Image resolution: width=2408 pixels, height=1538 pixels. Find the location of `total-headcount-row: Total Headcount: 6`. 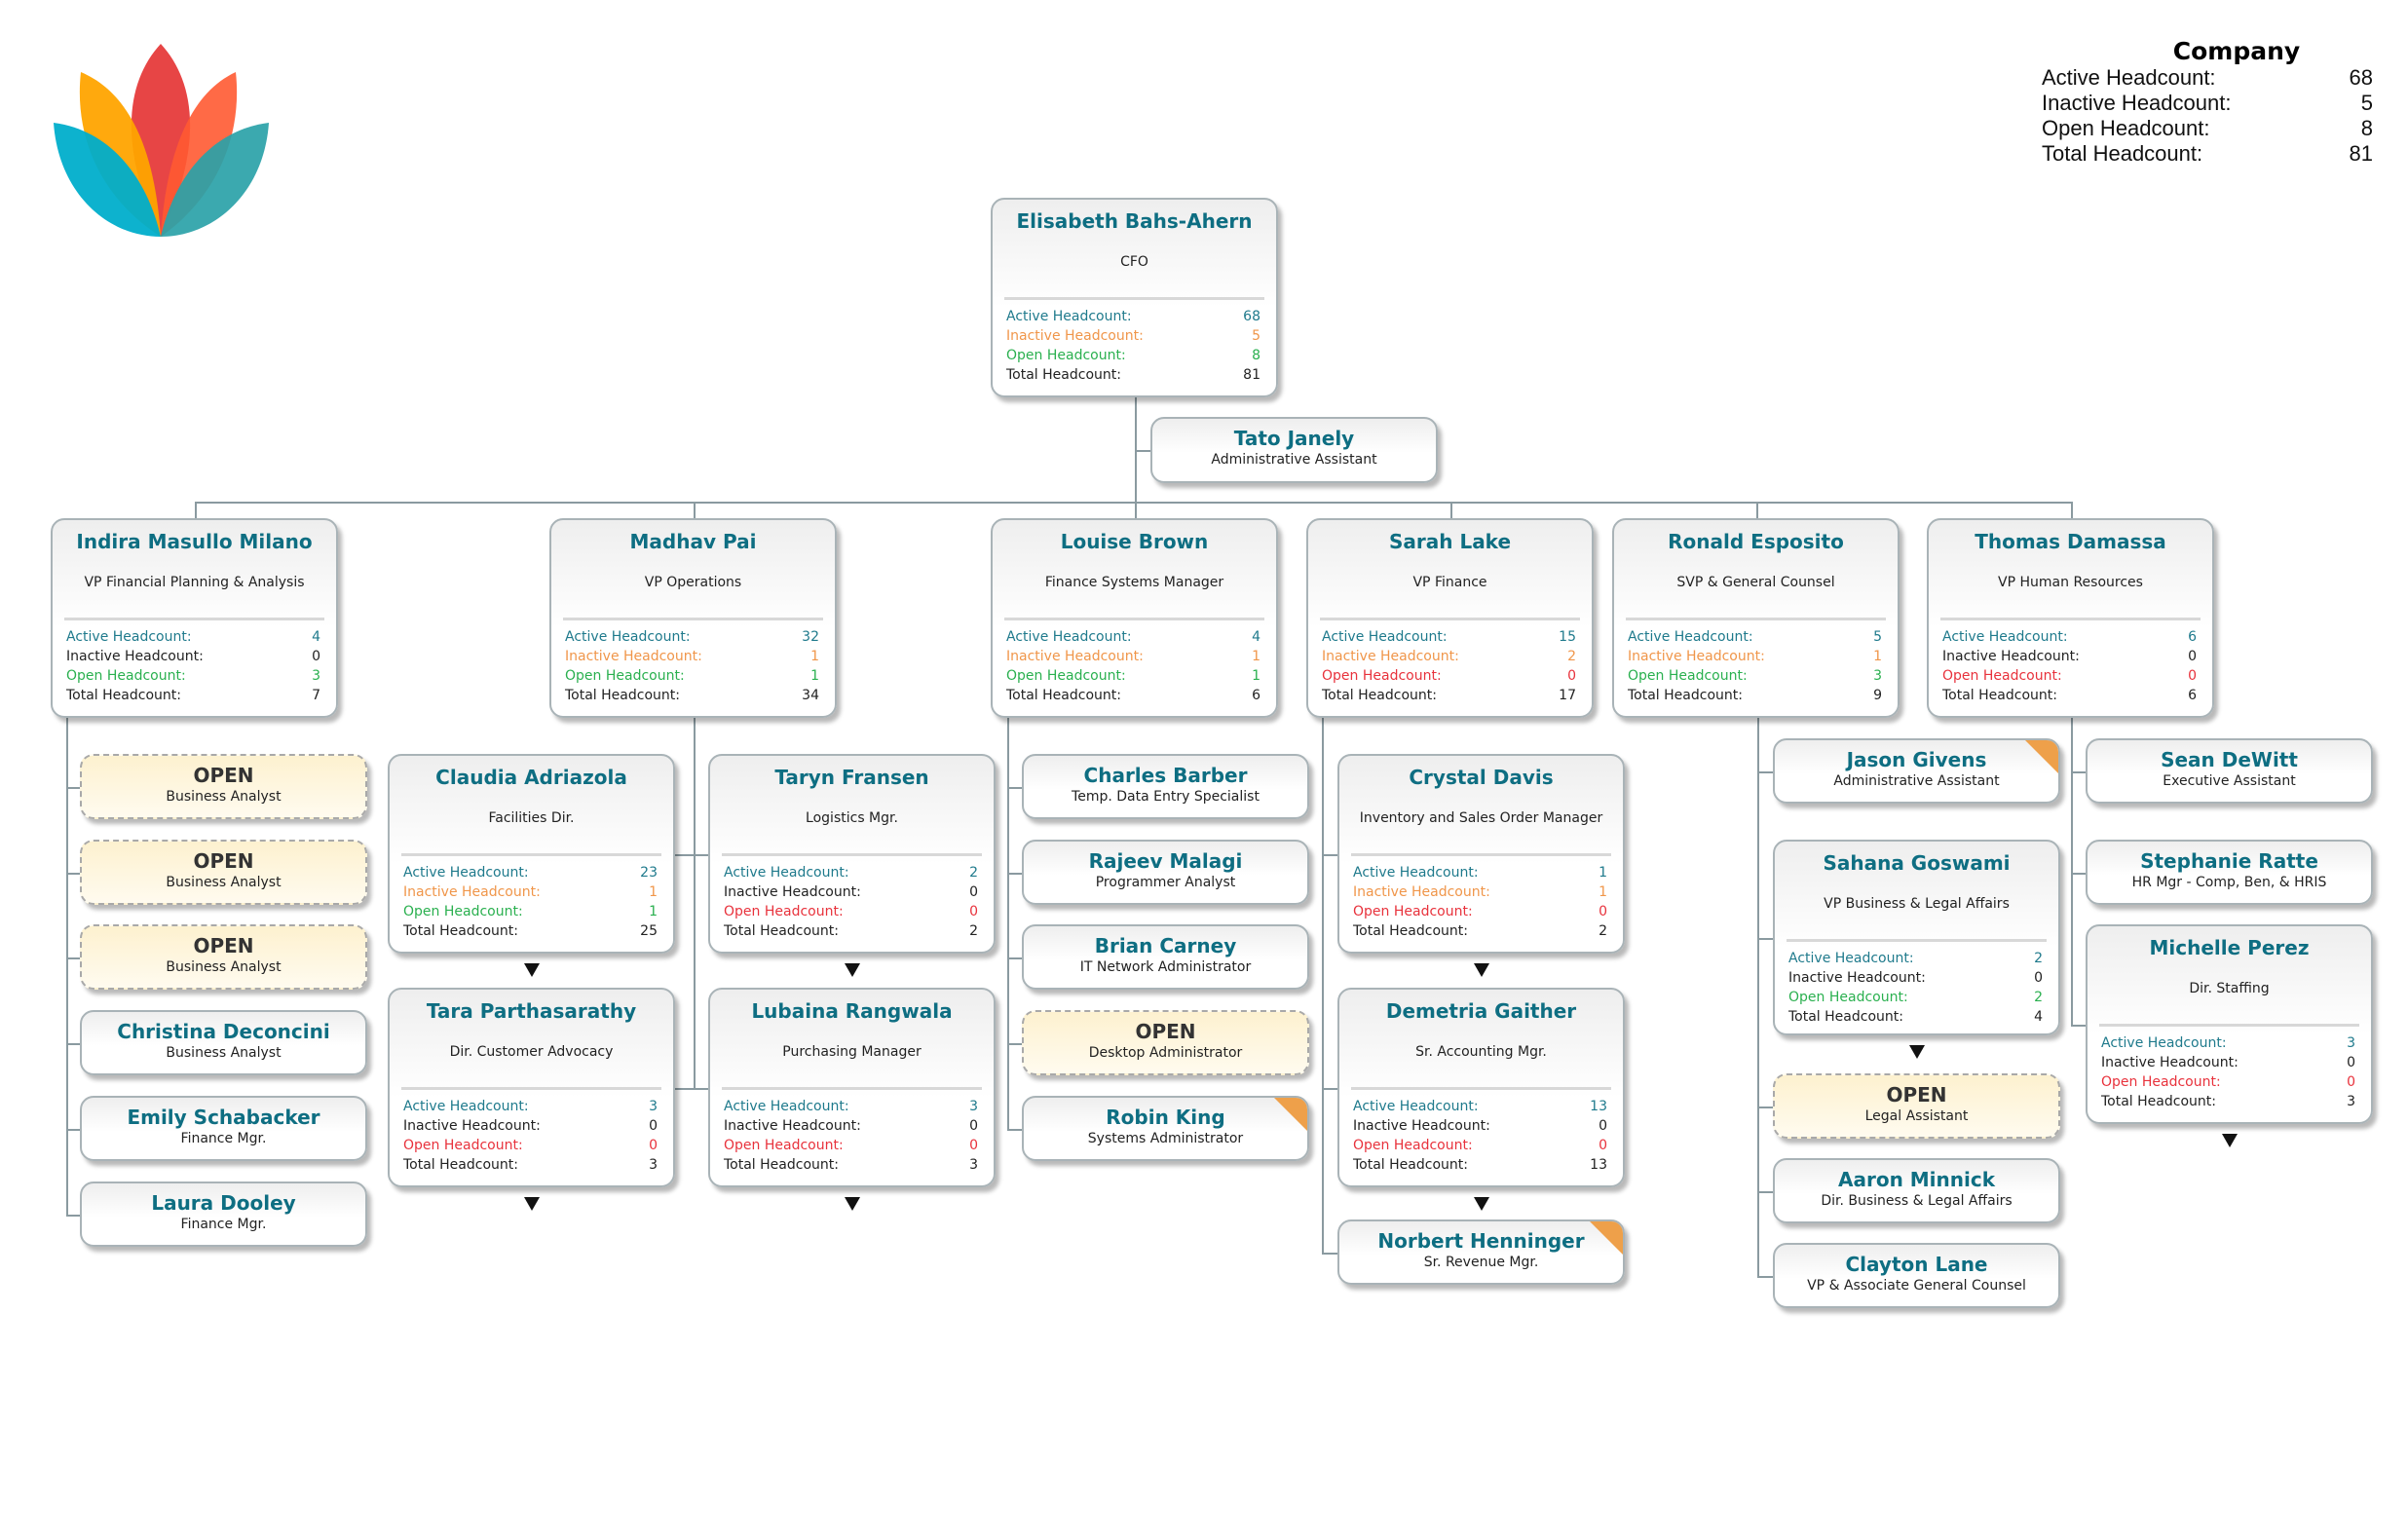

total-headcount-row: Total Headcount: 6 is located at coordinates (1133, 695).